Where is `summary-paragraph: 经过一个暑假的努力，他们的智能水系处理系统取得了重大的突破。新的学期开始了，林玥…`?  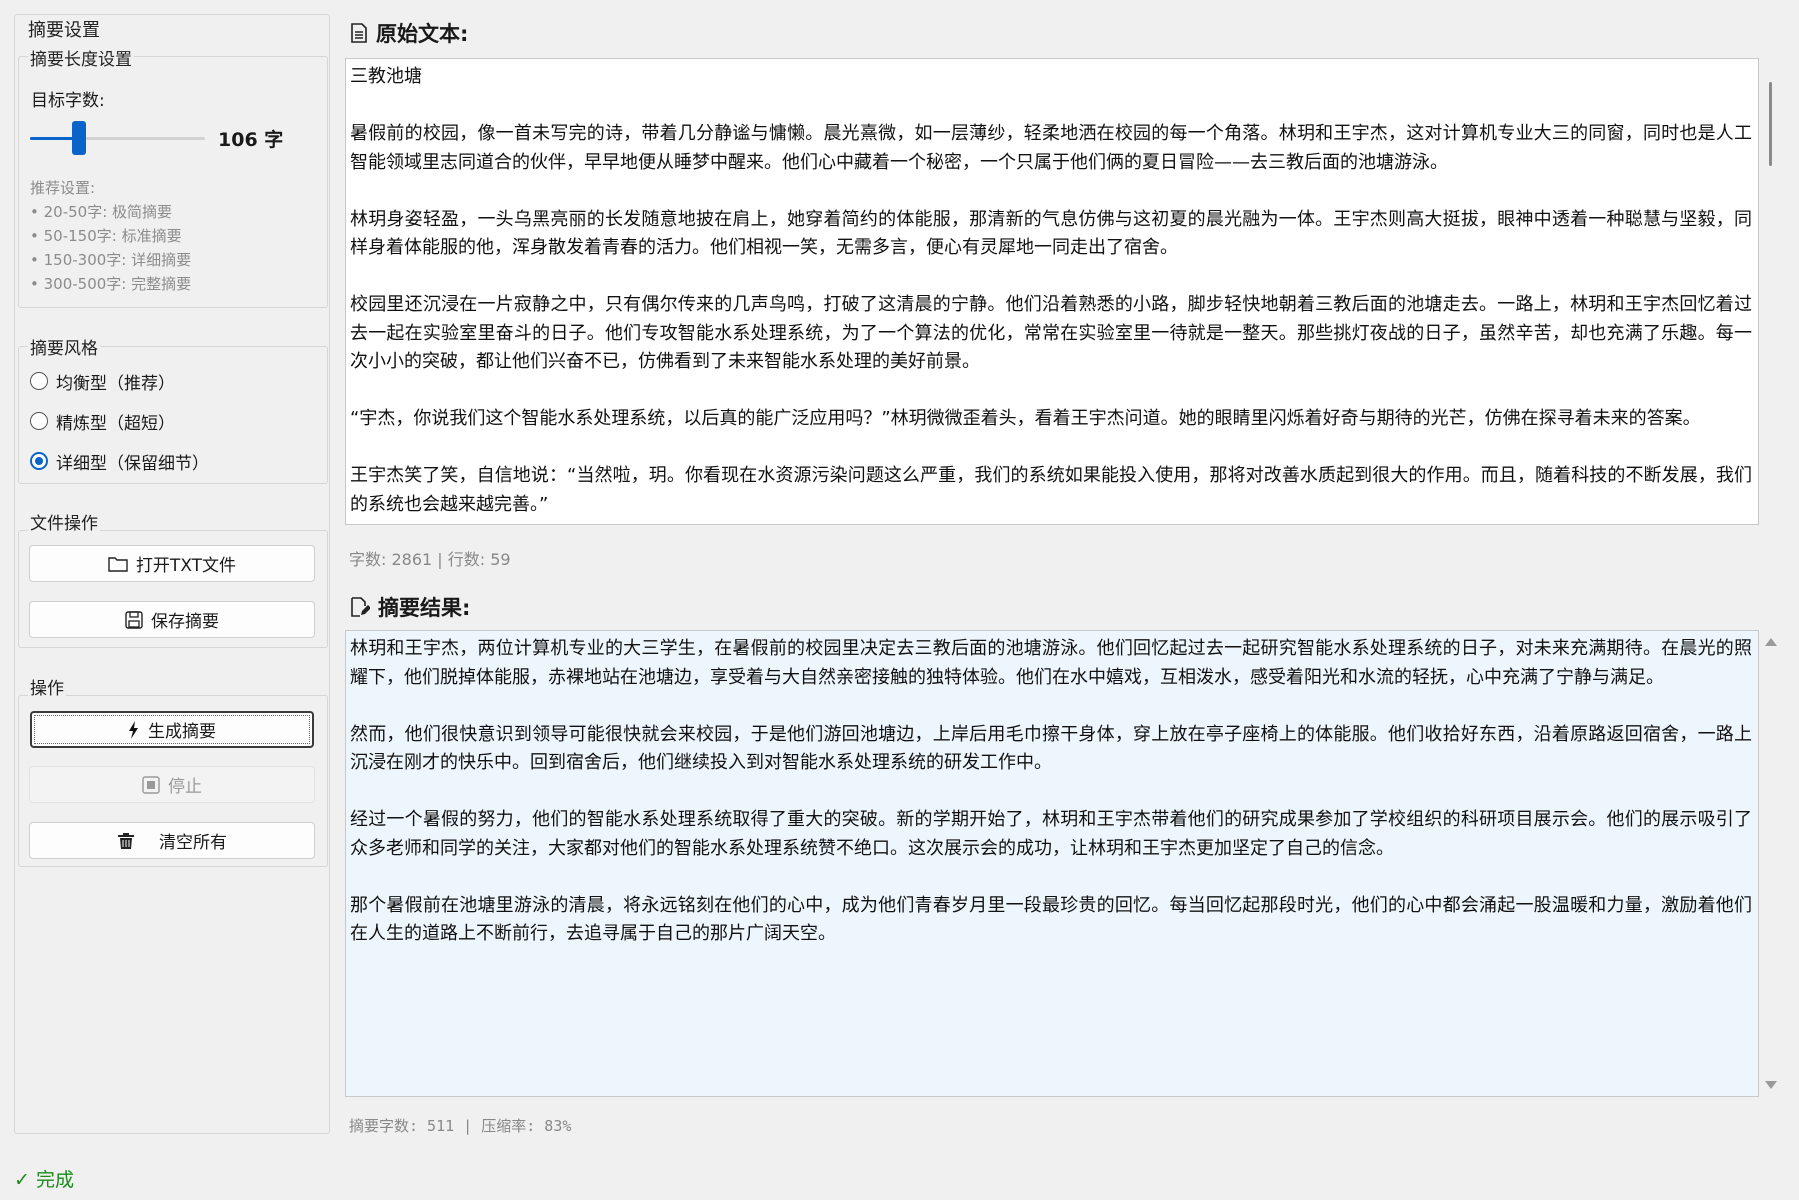
summary-paragraph: 经过一个暑假的努力，他们的智能水系处理系统取得了重大的突破。新的学期开始了，林玥… is located at coordinates (1051, 834).